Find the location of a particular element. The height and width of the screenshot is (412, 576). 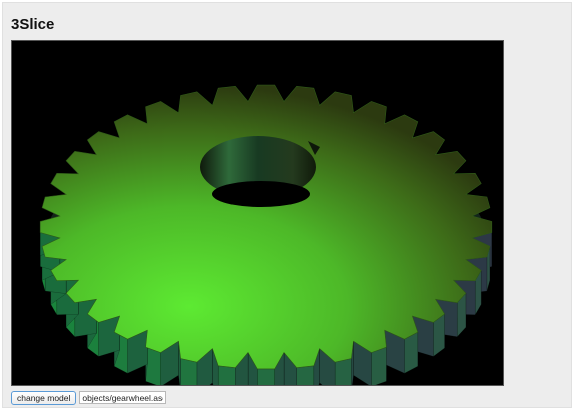

app-title: 3Slice is located at coordinates (33, 24).